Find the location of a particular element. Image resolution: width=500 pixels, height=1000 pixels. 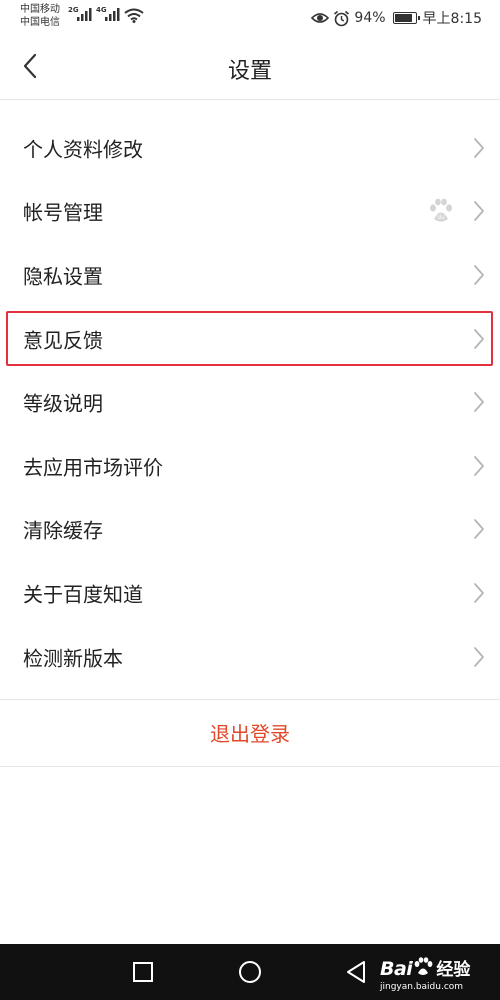

logout-button: 退出登录 is located at coordinates (250, 732).